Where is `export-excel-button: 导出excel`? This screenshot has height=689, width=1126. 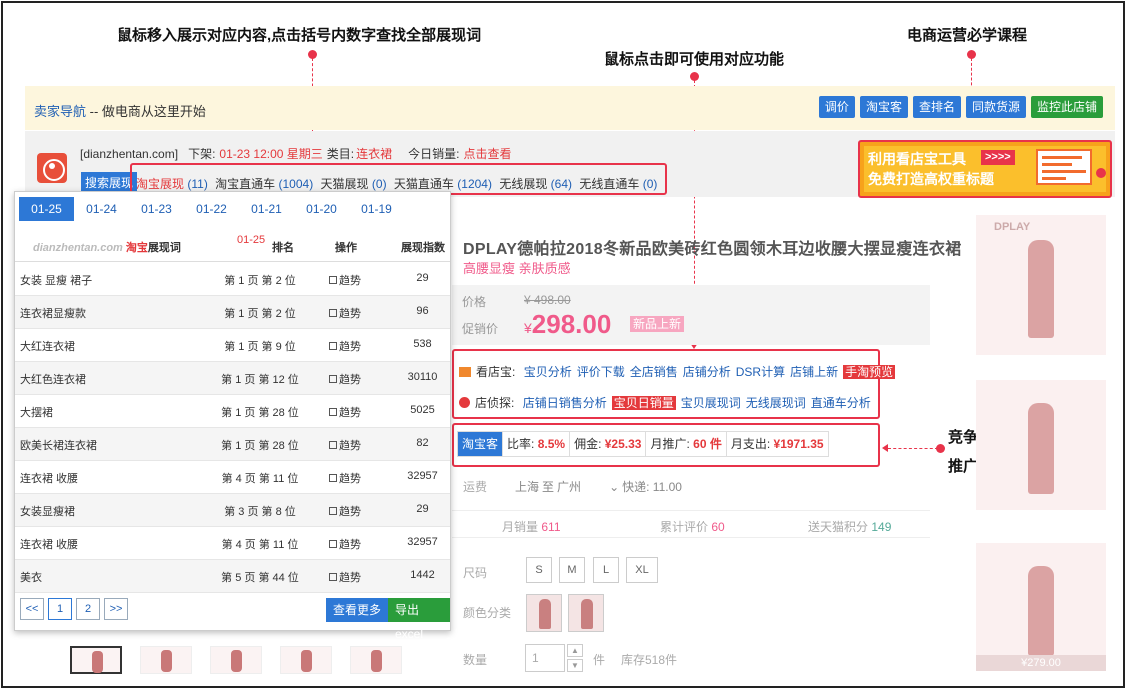
export-excel-button: 导出excel is located at coordinates (419, 619).